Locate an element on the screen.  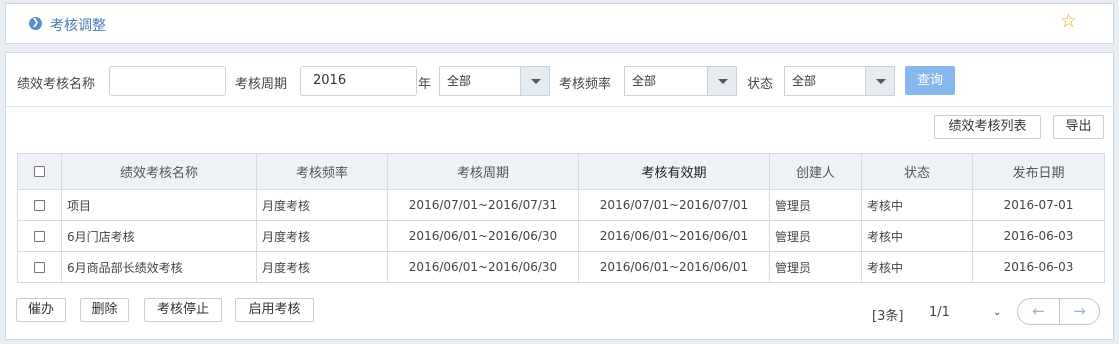
year-suffix: 年 is located at coordinates (425, 84).